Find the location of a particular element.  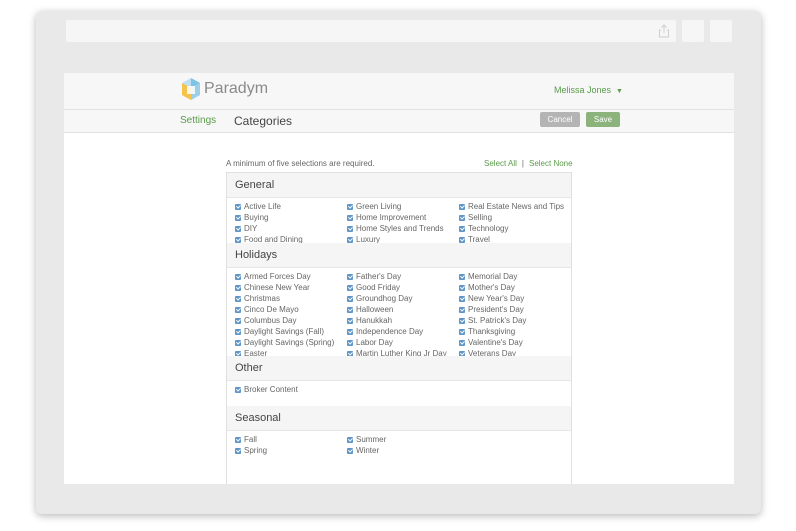

category-option: Thanksgiving is located at coordinates (487, 331).